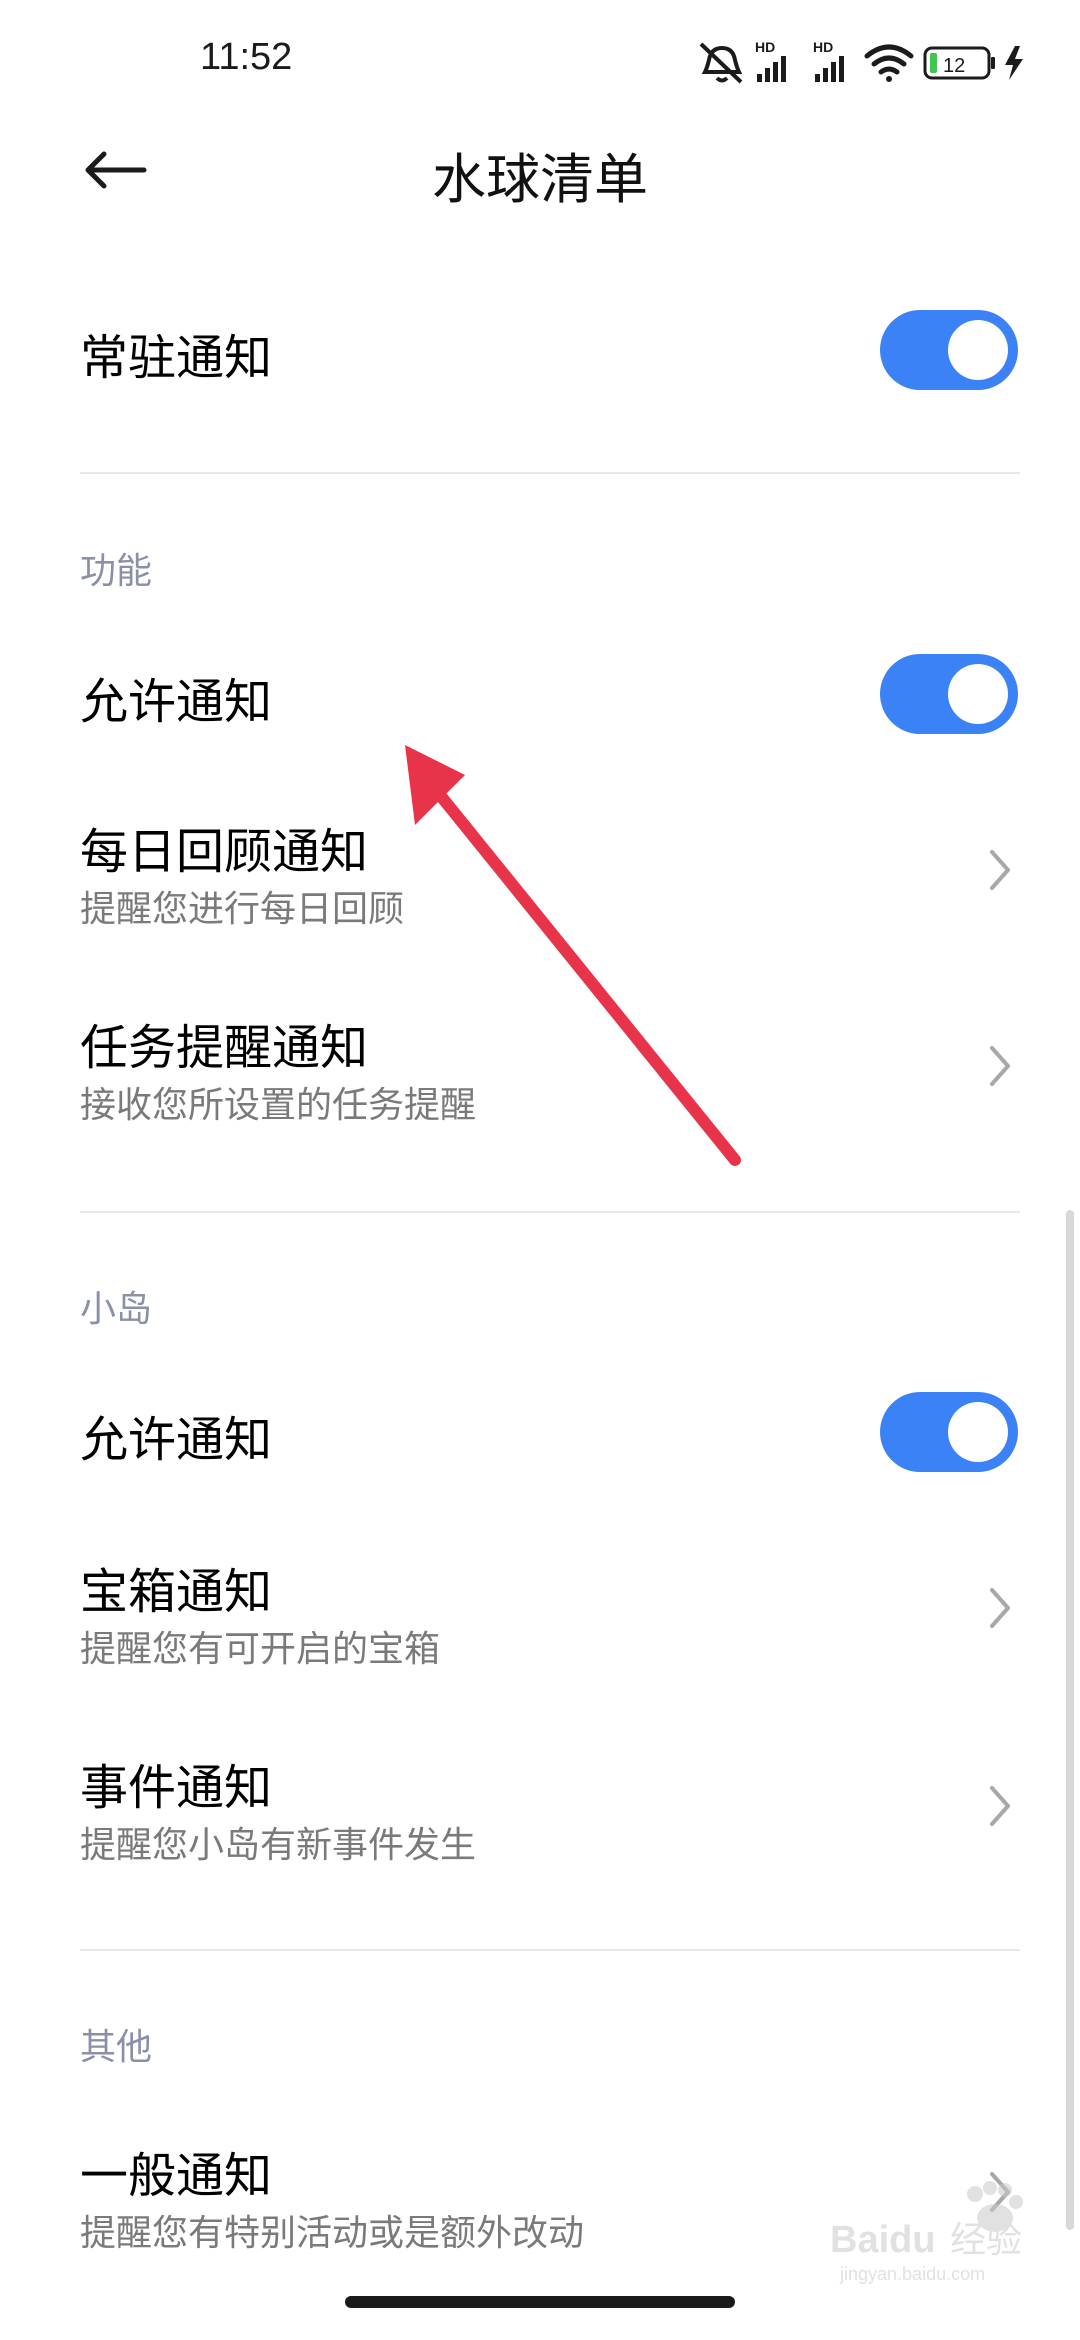 This screenshot has width=1080, height=2340. Describe the element at coordinates (176, 1783) in the screenshot. I see `event-notification-title: 事件通知` at that location.